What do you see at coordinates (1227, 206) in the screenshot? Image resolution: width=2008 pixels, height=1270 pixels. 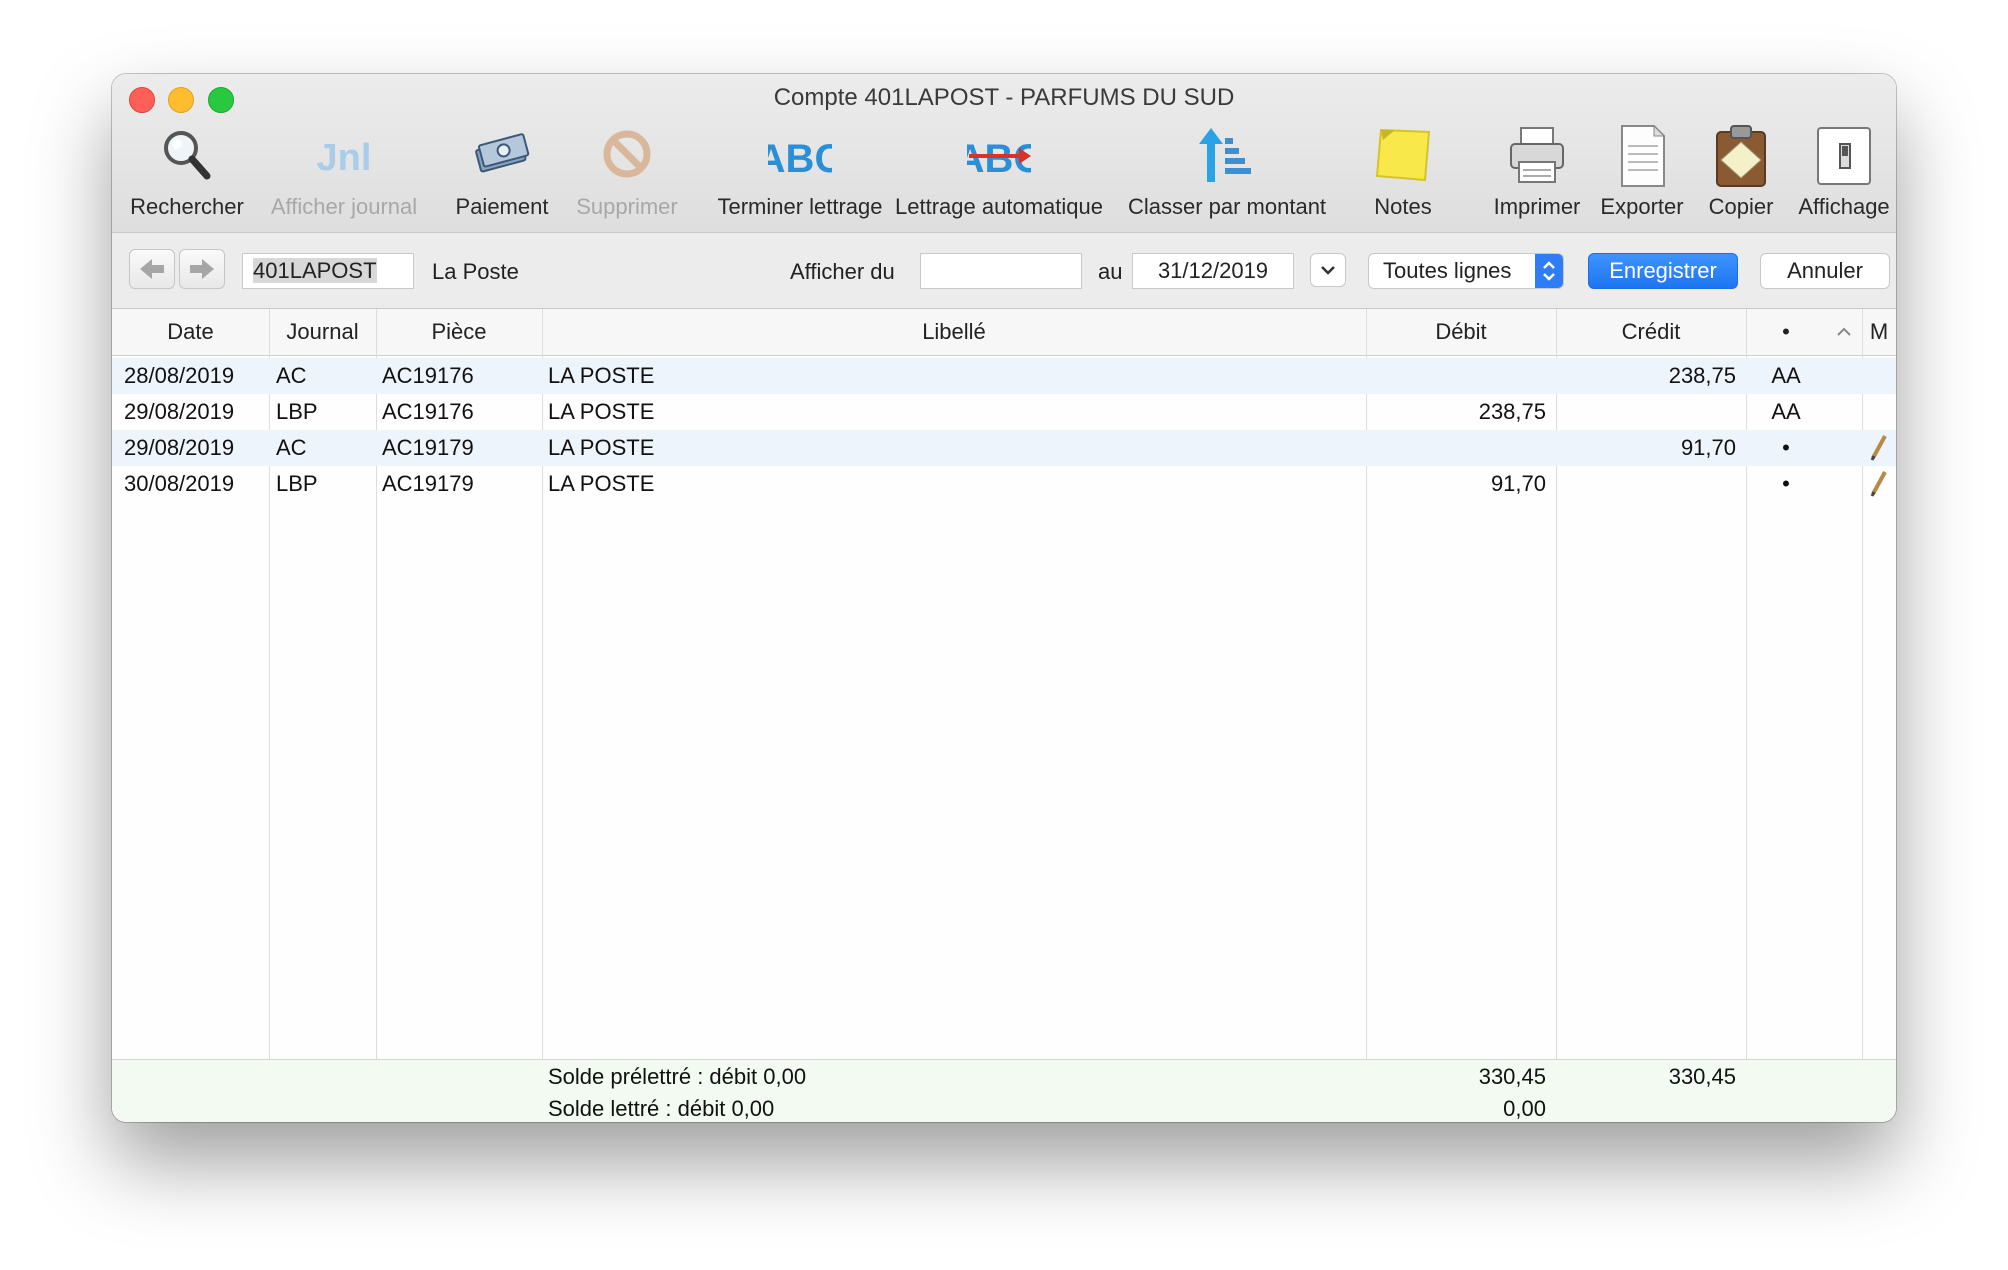 I see `classer-par-montant-label: Classer par montant` at bounding box center [1227, 206].